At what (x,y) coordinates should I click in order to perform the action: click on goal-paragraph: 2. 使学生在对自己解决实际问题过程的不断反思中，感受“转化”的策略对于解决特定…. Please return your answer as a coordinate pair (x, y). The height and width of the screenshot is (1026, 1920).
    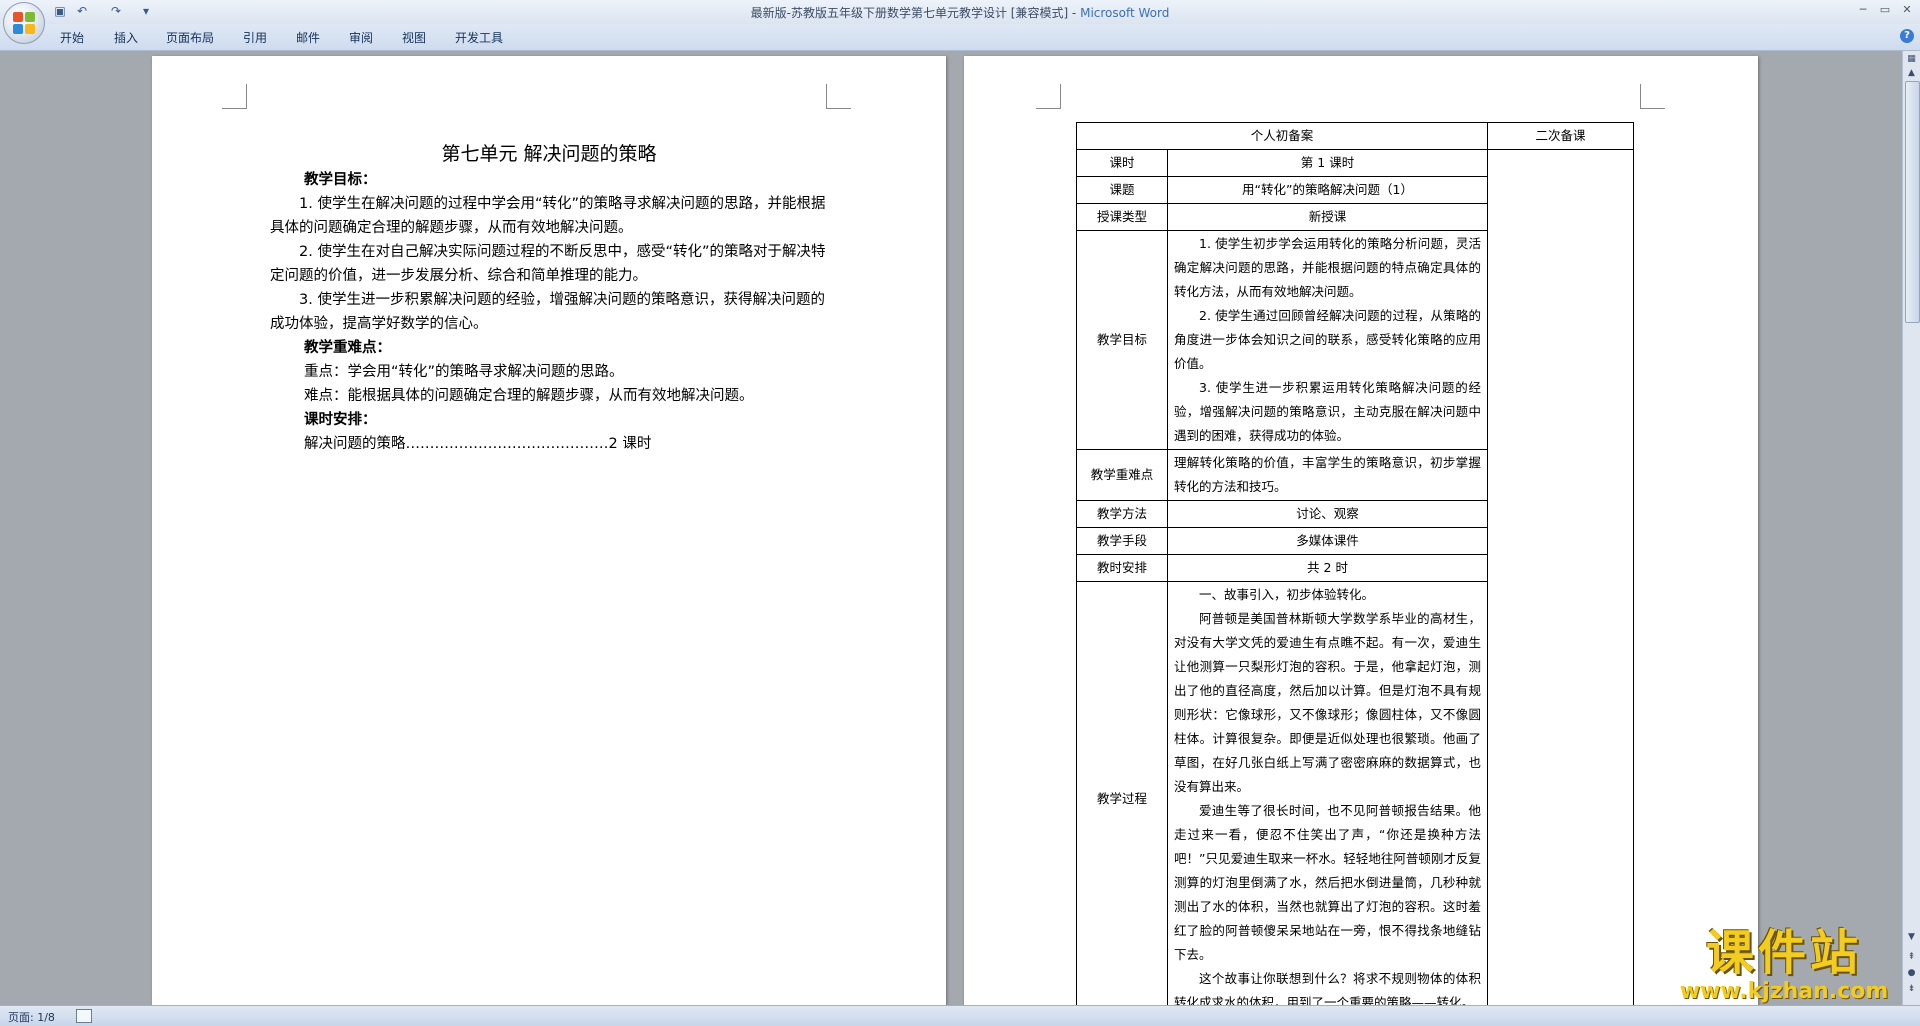
    Looking at the image, I should click on (548, 264).